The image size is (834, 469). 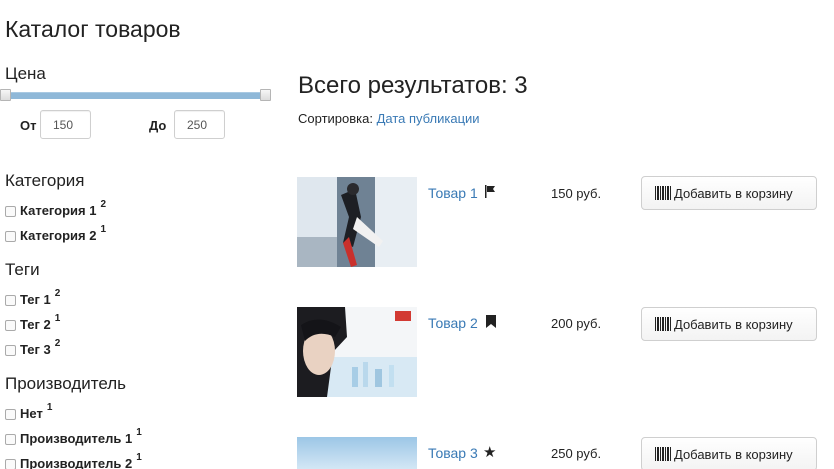 I want to click on product-link: Товар 3, so click(x=453, y=453).